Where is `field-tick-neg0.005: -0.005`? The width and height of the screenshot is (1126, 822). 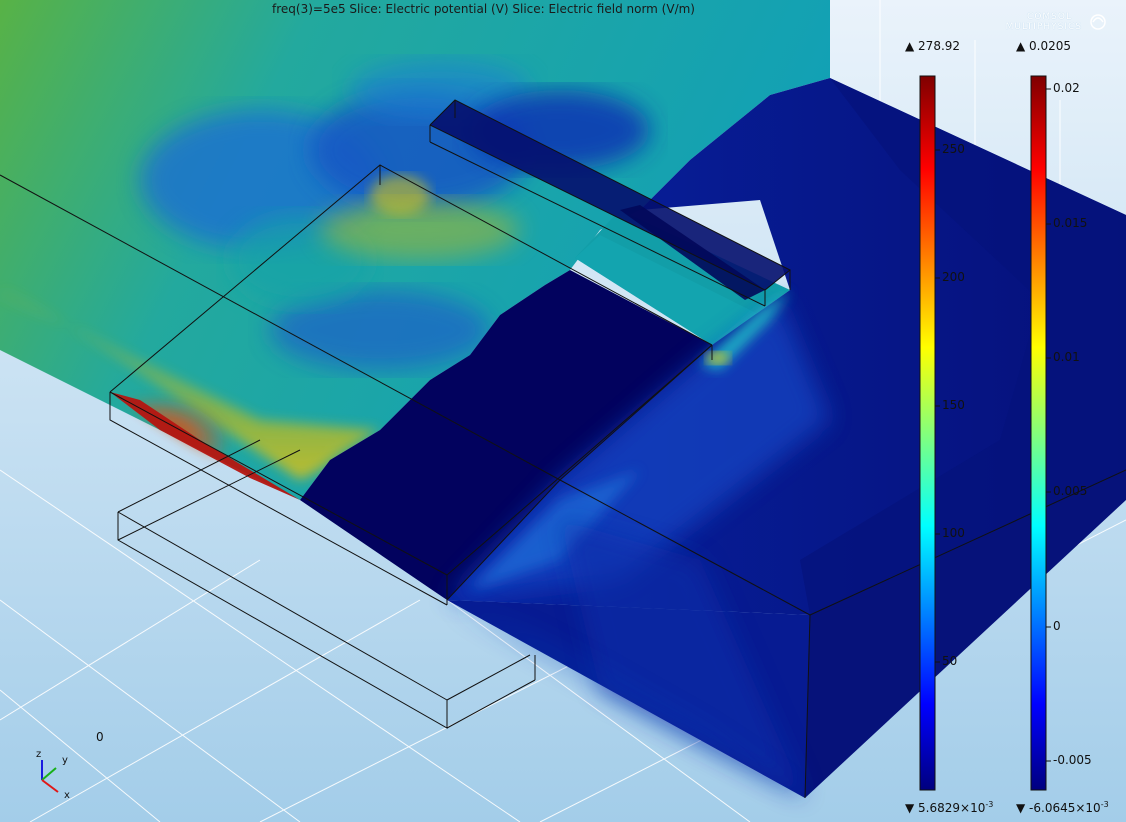 field-tick-neg0.005: -0.005 is located at coordinates (1072, 760).